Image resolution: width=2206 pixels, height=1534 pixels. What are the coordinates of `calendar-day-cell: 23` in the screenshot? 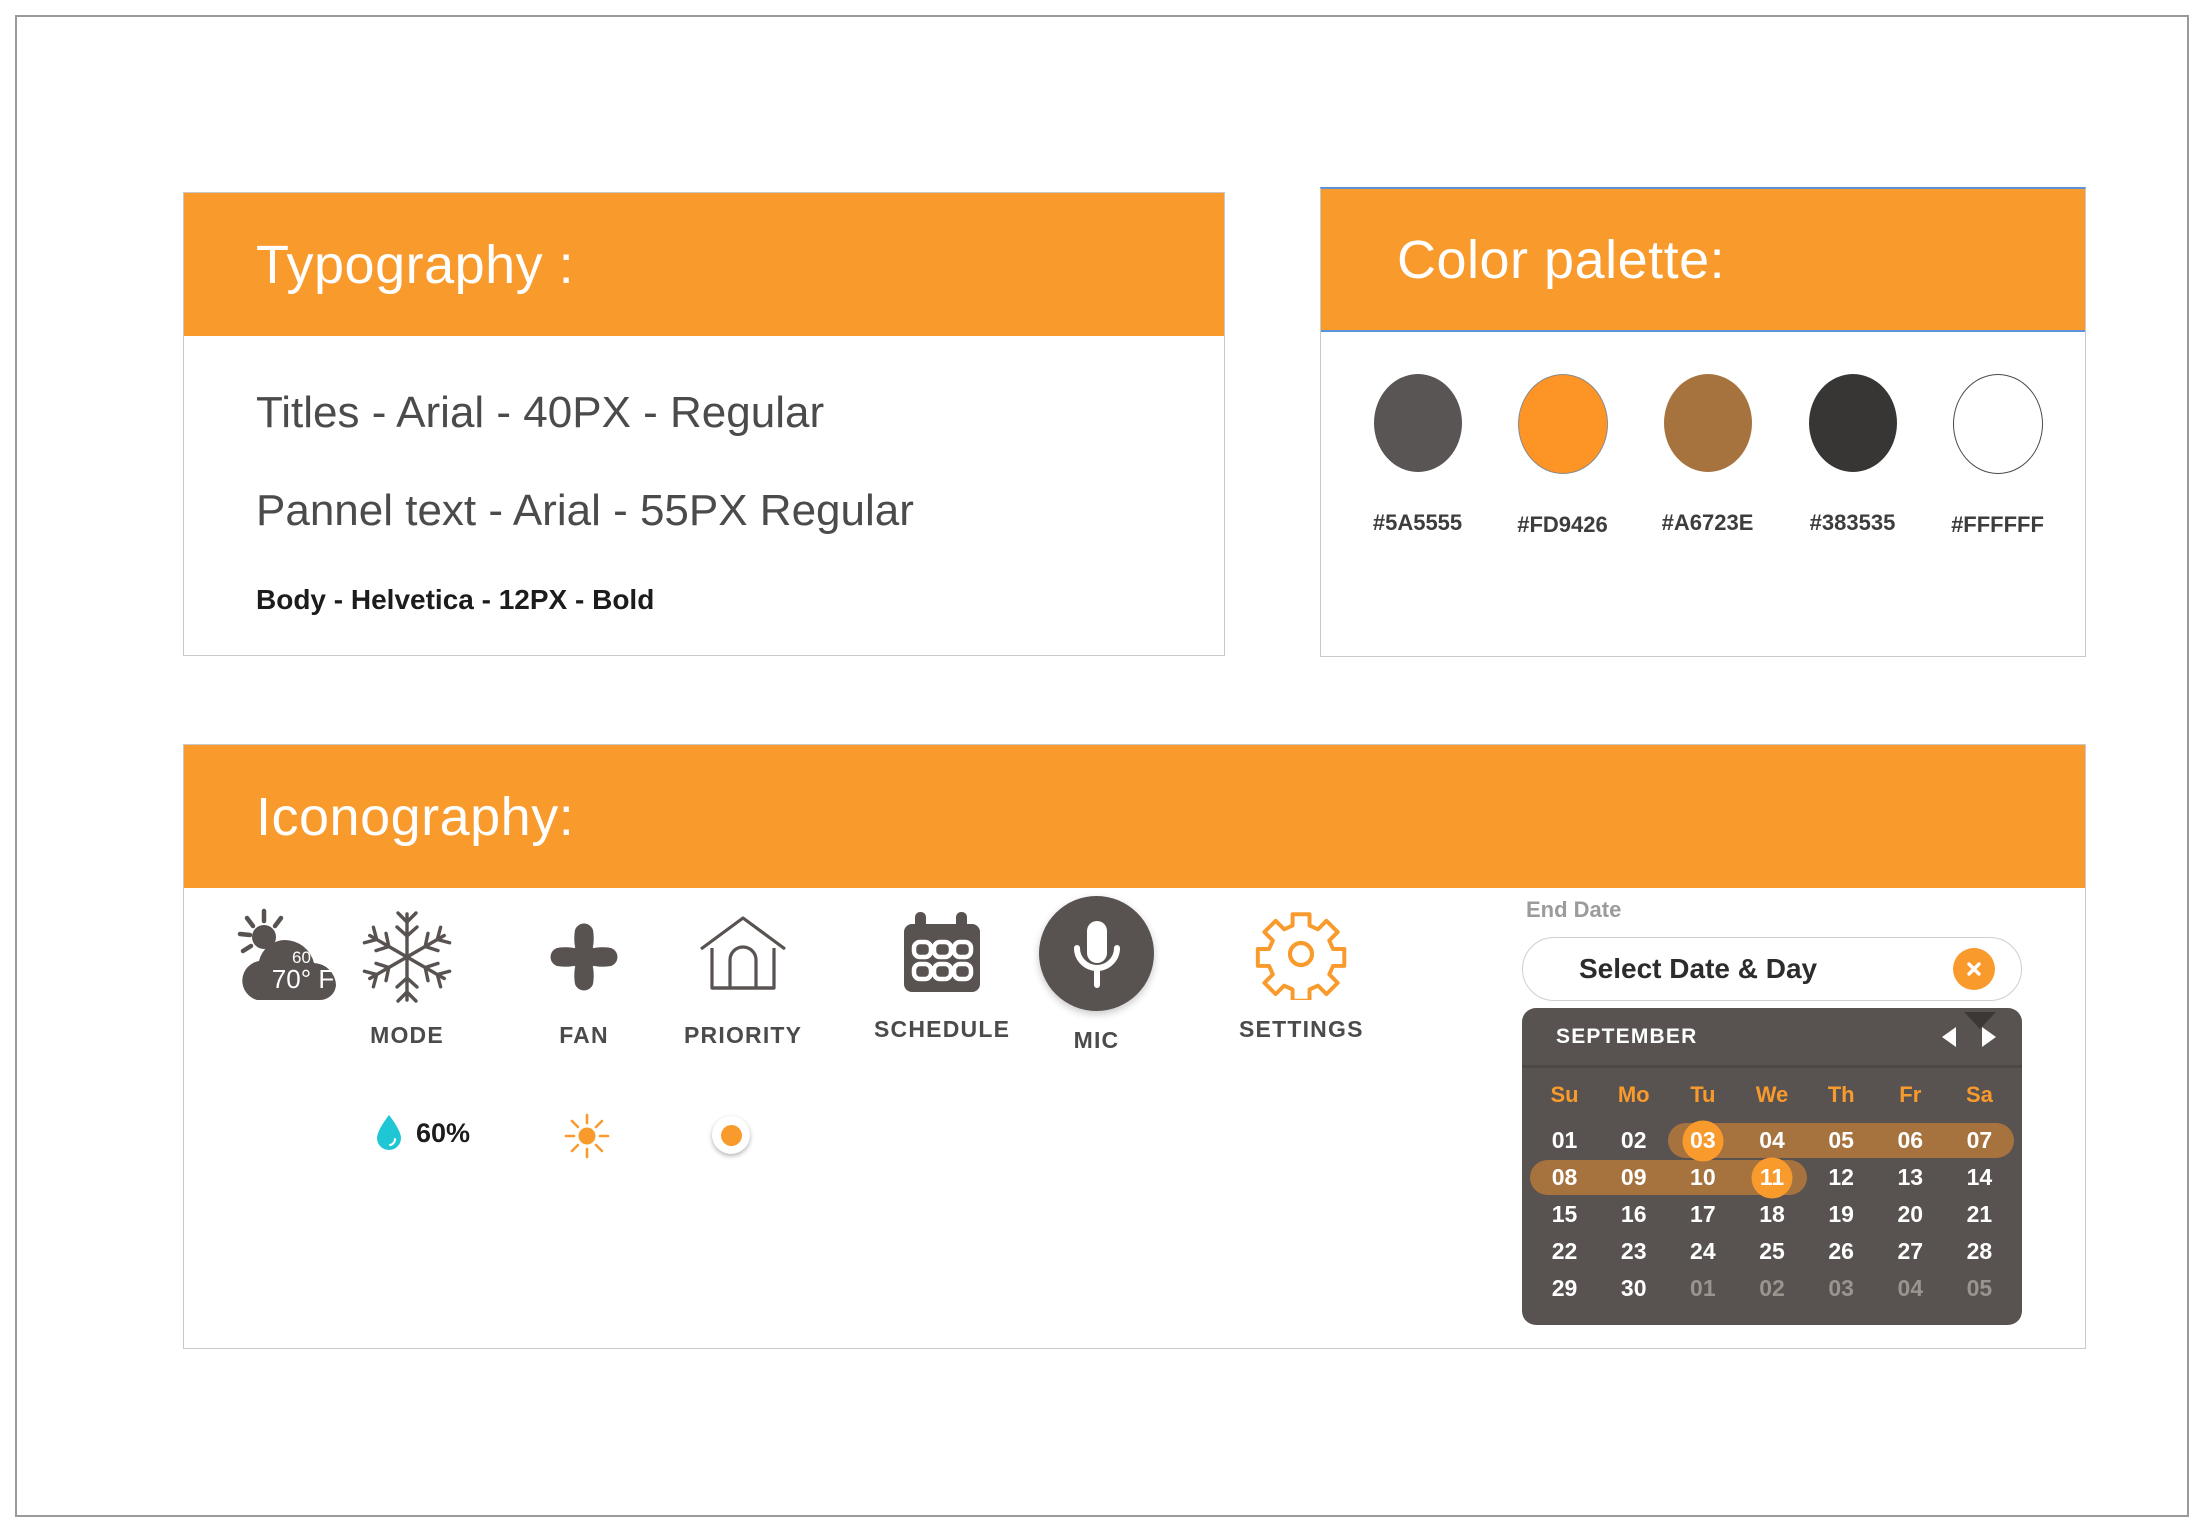 It's located at (1633, 1251).